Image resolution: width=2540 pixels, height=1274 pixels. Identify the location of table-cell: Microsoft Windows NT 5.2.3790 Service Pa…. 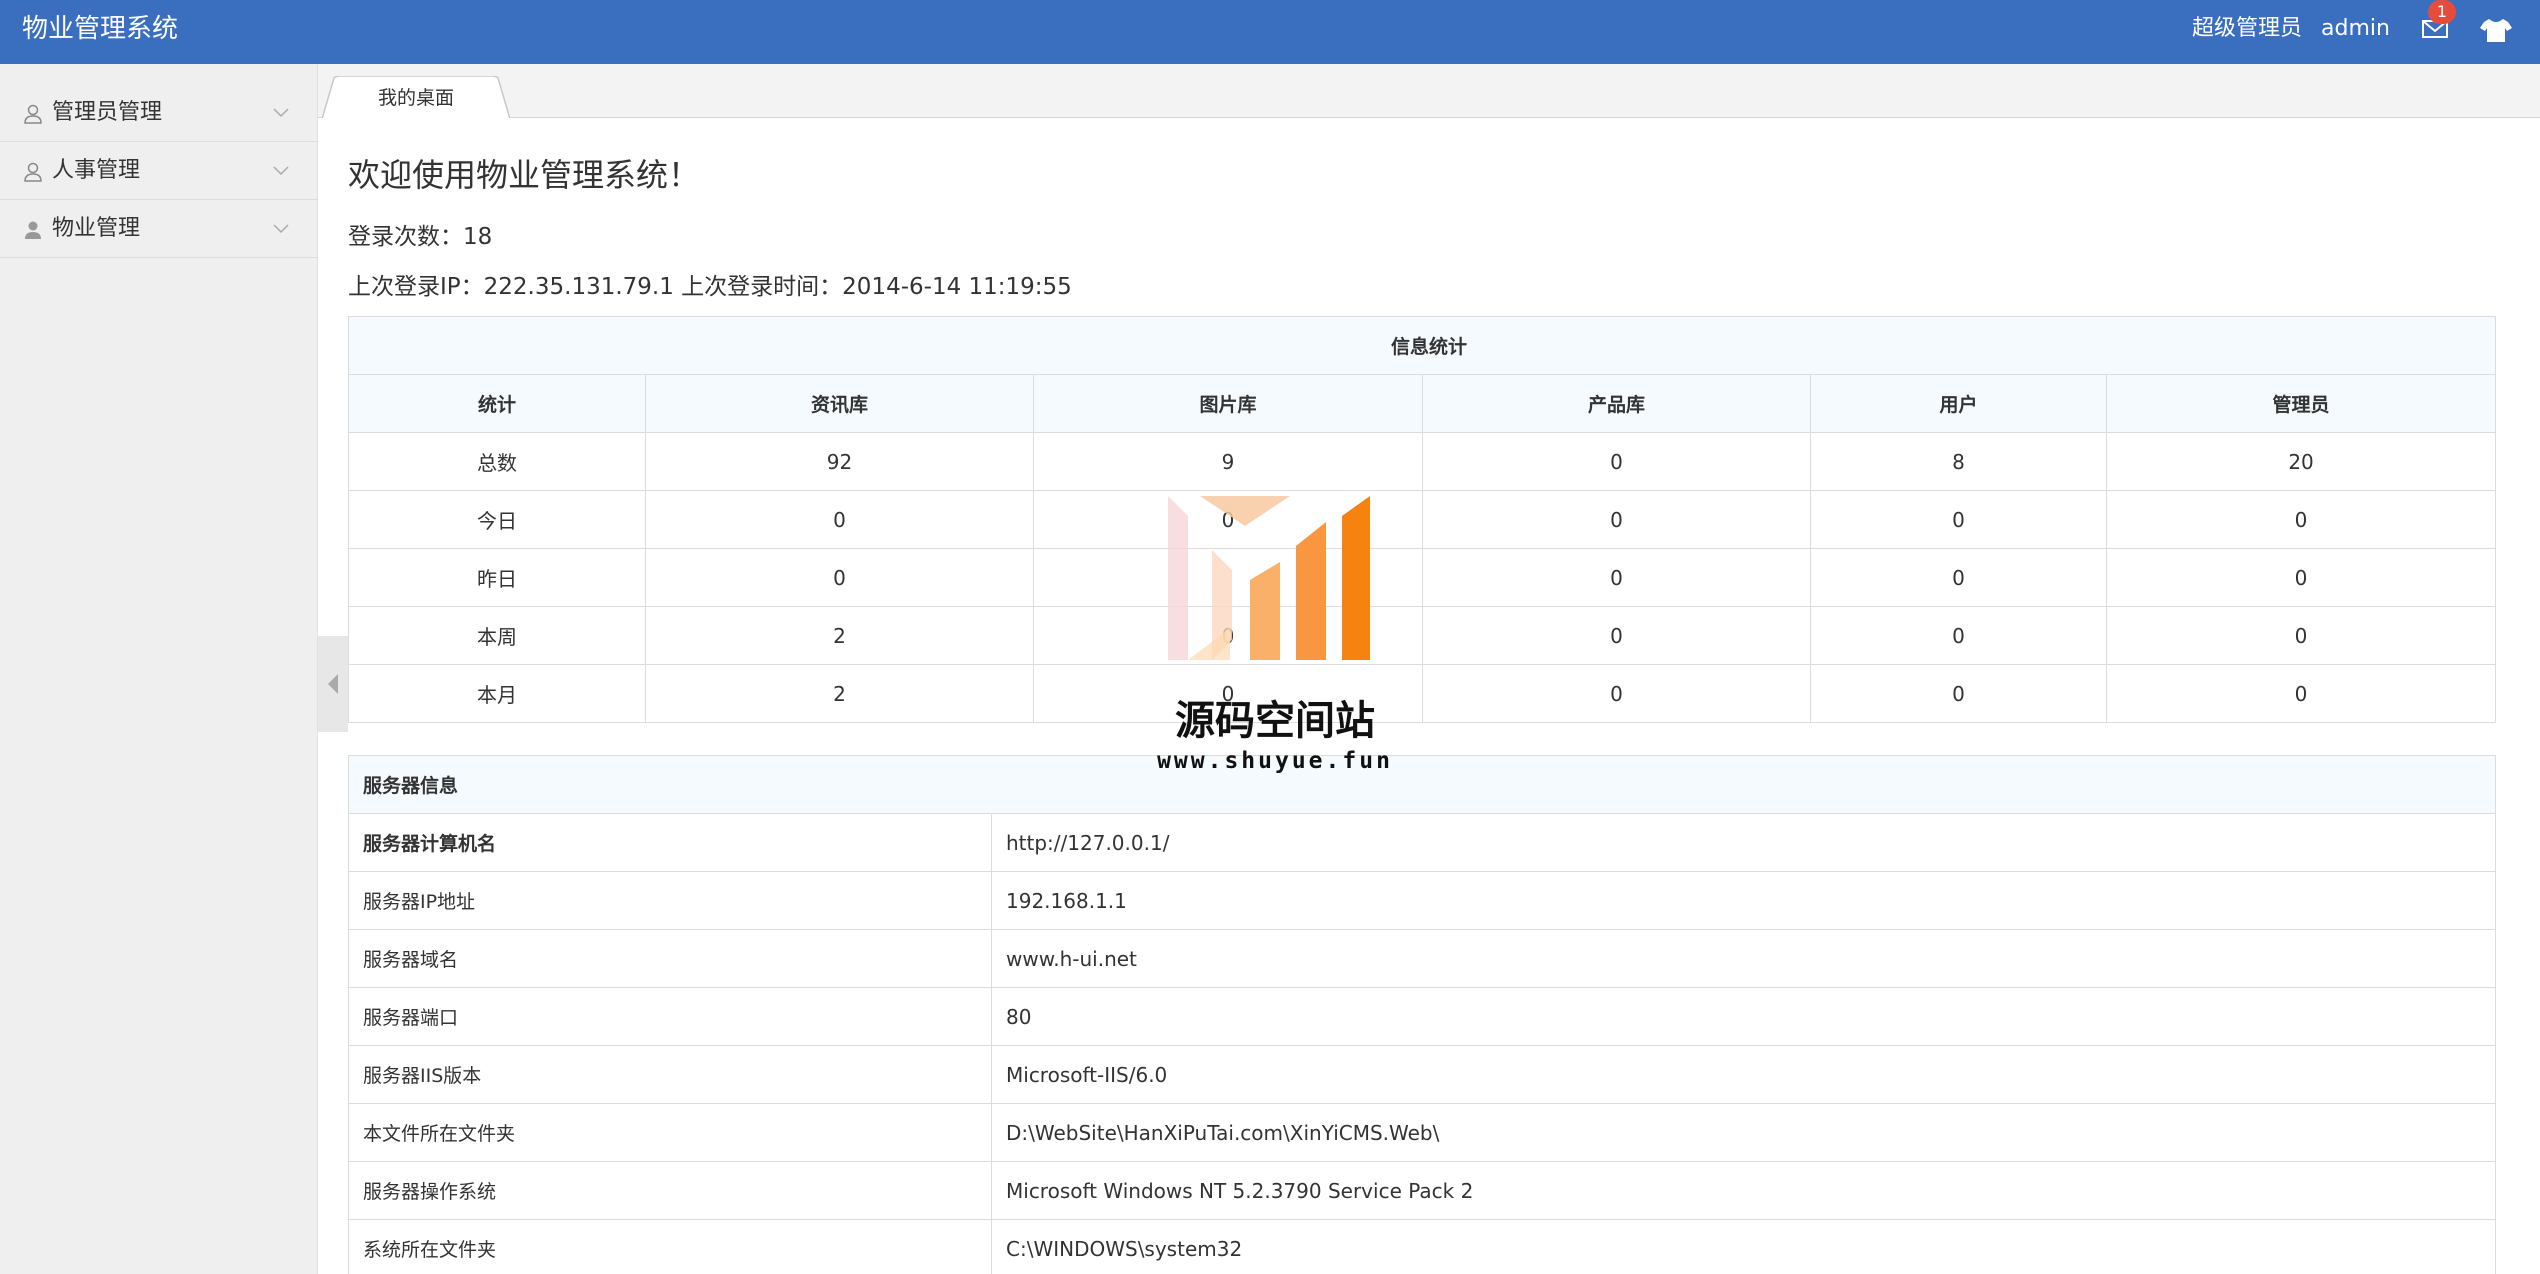
(1743, 1190).